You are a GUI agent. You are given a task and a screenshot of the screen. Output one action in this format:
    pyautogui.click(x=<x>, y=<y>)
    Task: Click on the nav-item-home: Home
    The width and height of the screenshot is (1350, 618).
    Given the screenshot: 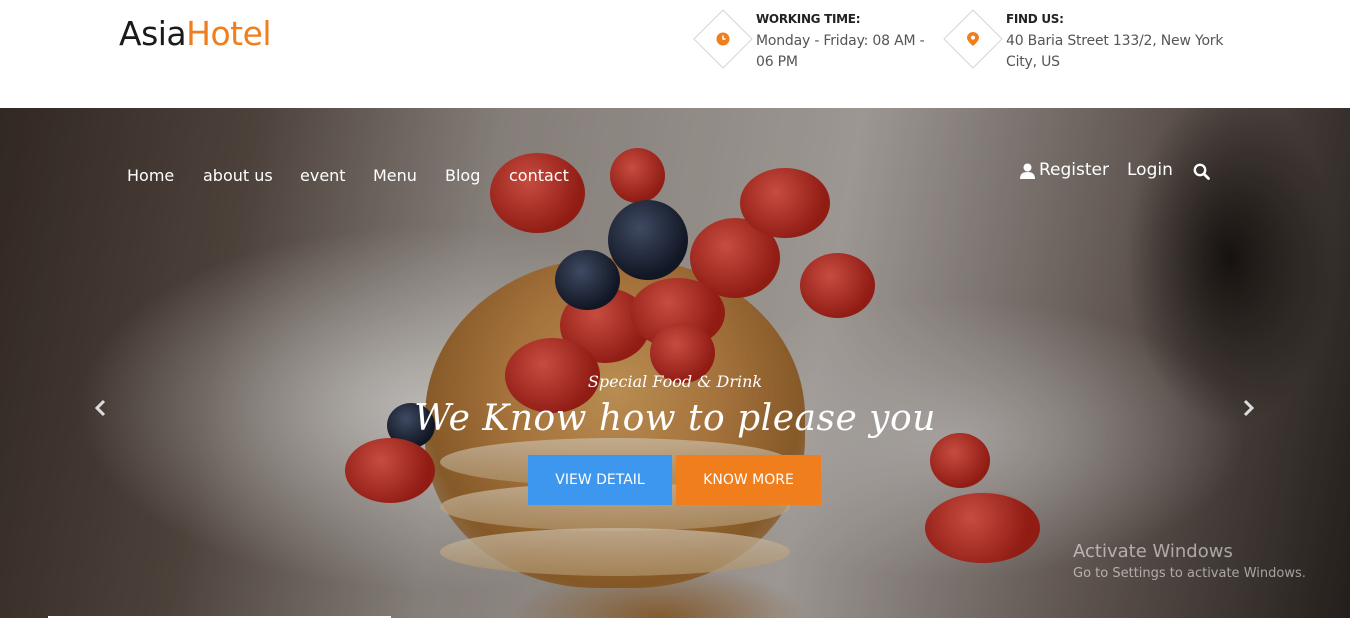 What is the action you would take?
    pyautogui.click(x=150, y=175)
    